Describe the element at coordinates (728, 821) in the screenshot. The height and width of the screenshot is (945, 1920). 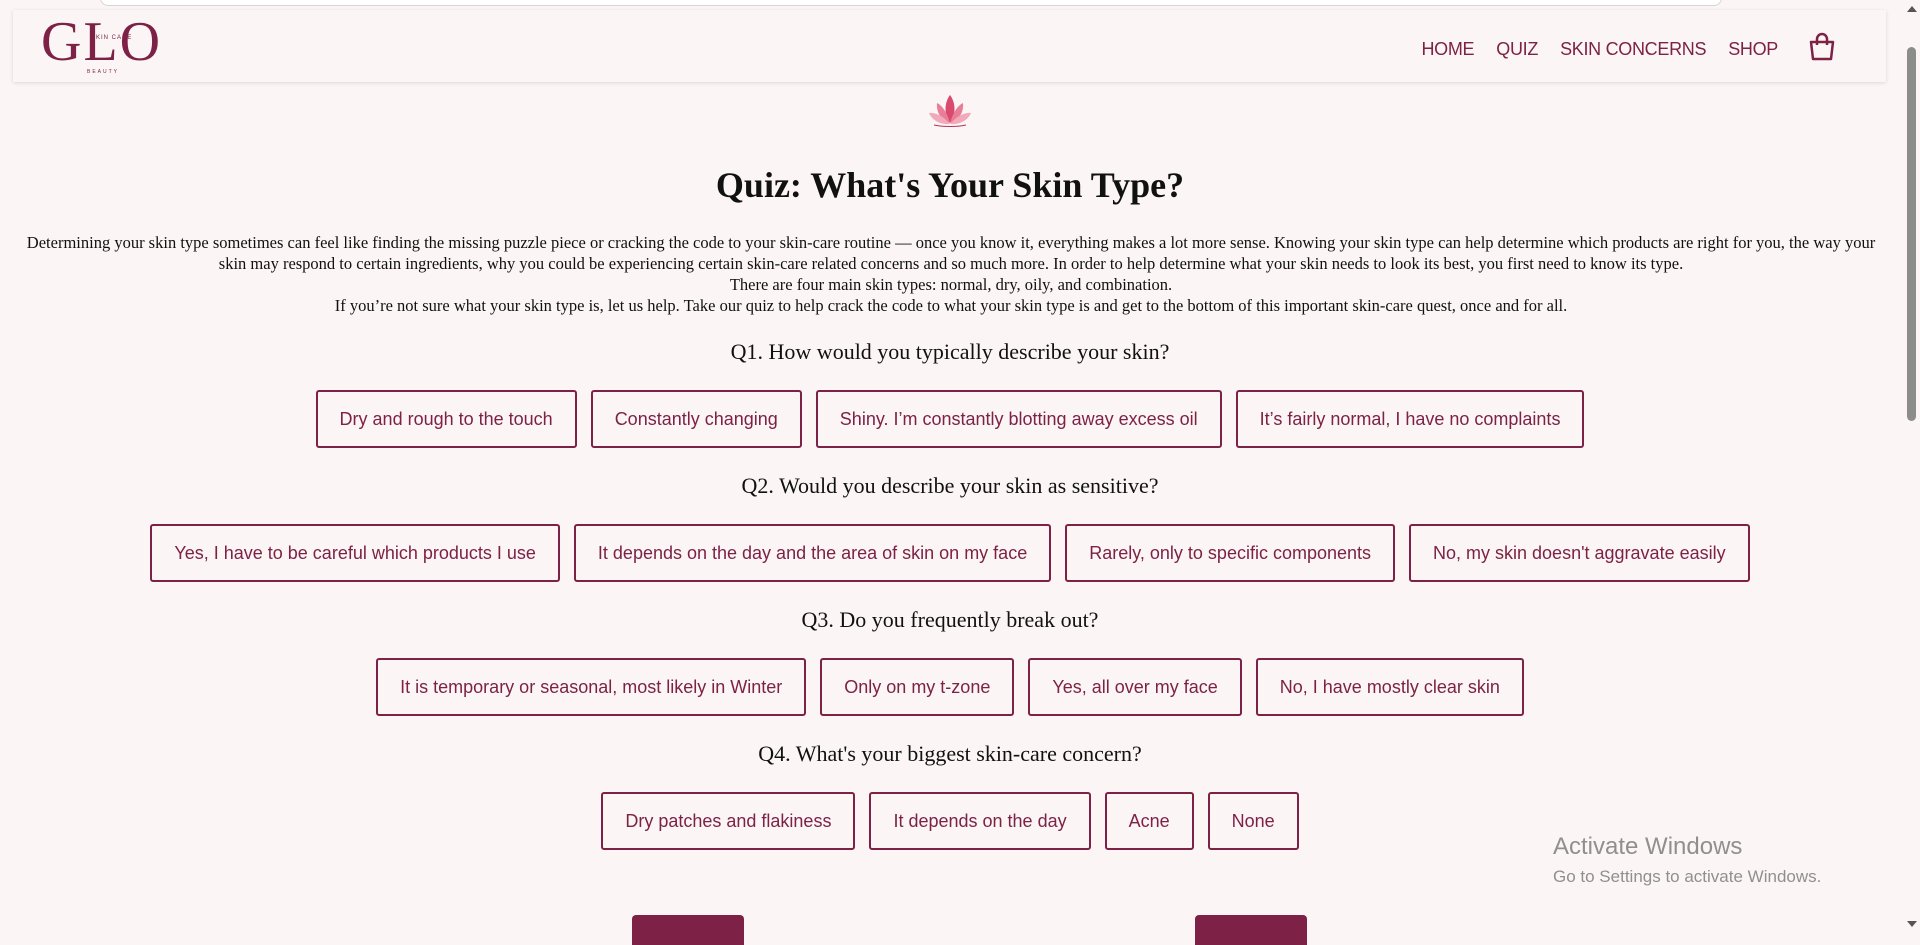
I see `q4-answer-1-button: Dry patches and flakiness` at that location.